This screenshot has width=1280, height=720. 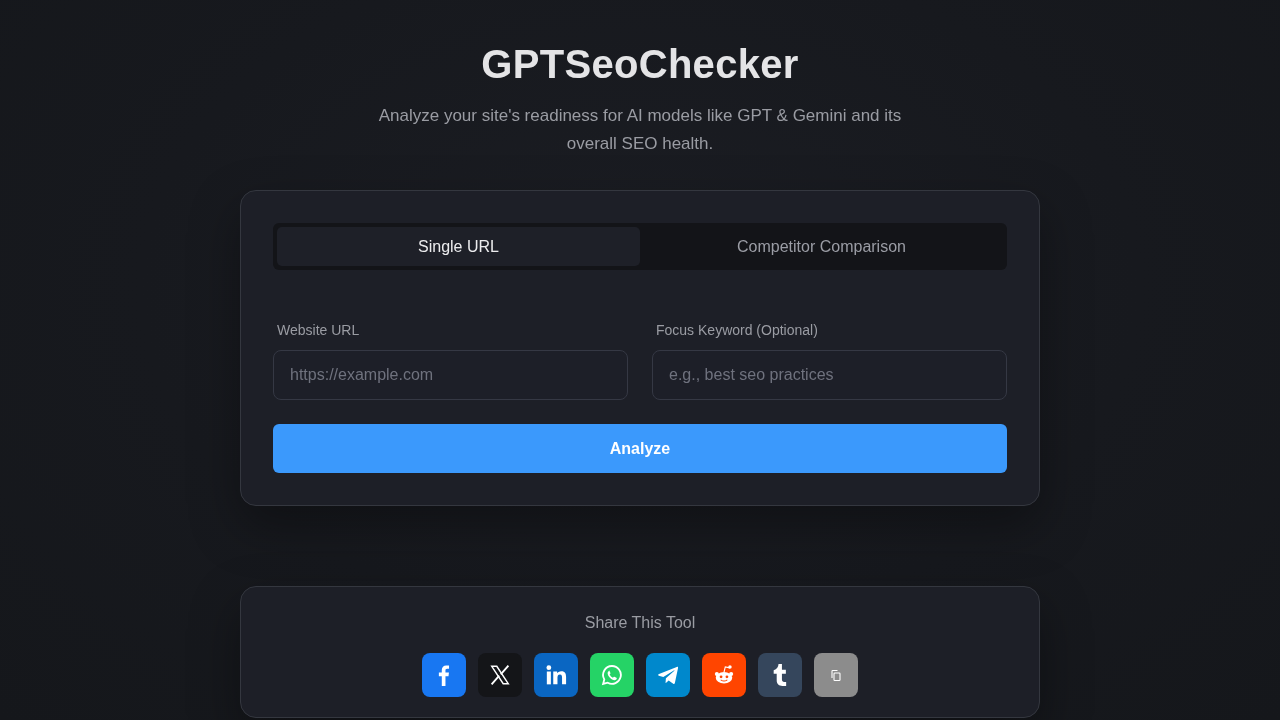 I want to click on reddit-icon, so click(x=724, y=675).